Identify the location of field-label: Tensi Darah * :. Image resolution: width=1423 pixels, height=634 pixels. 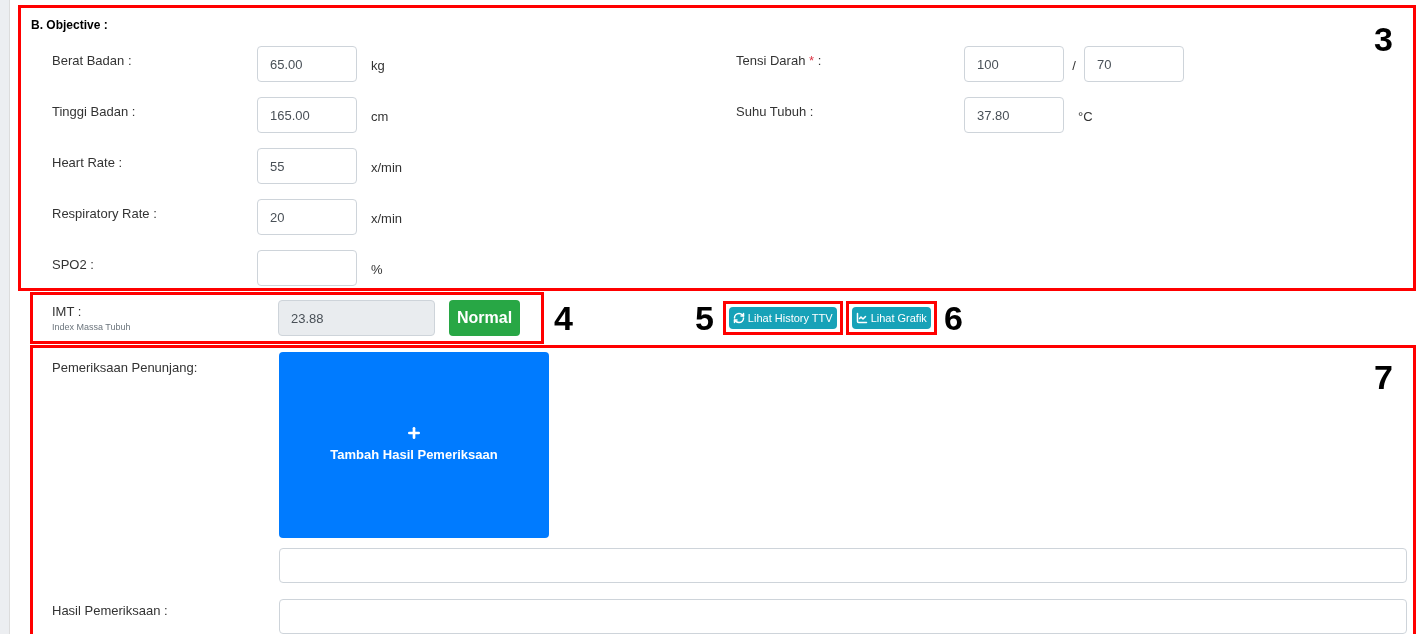
(779, 61).